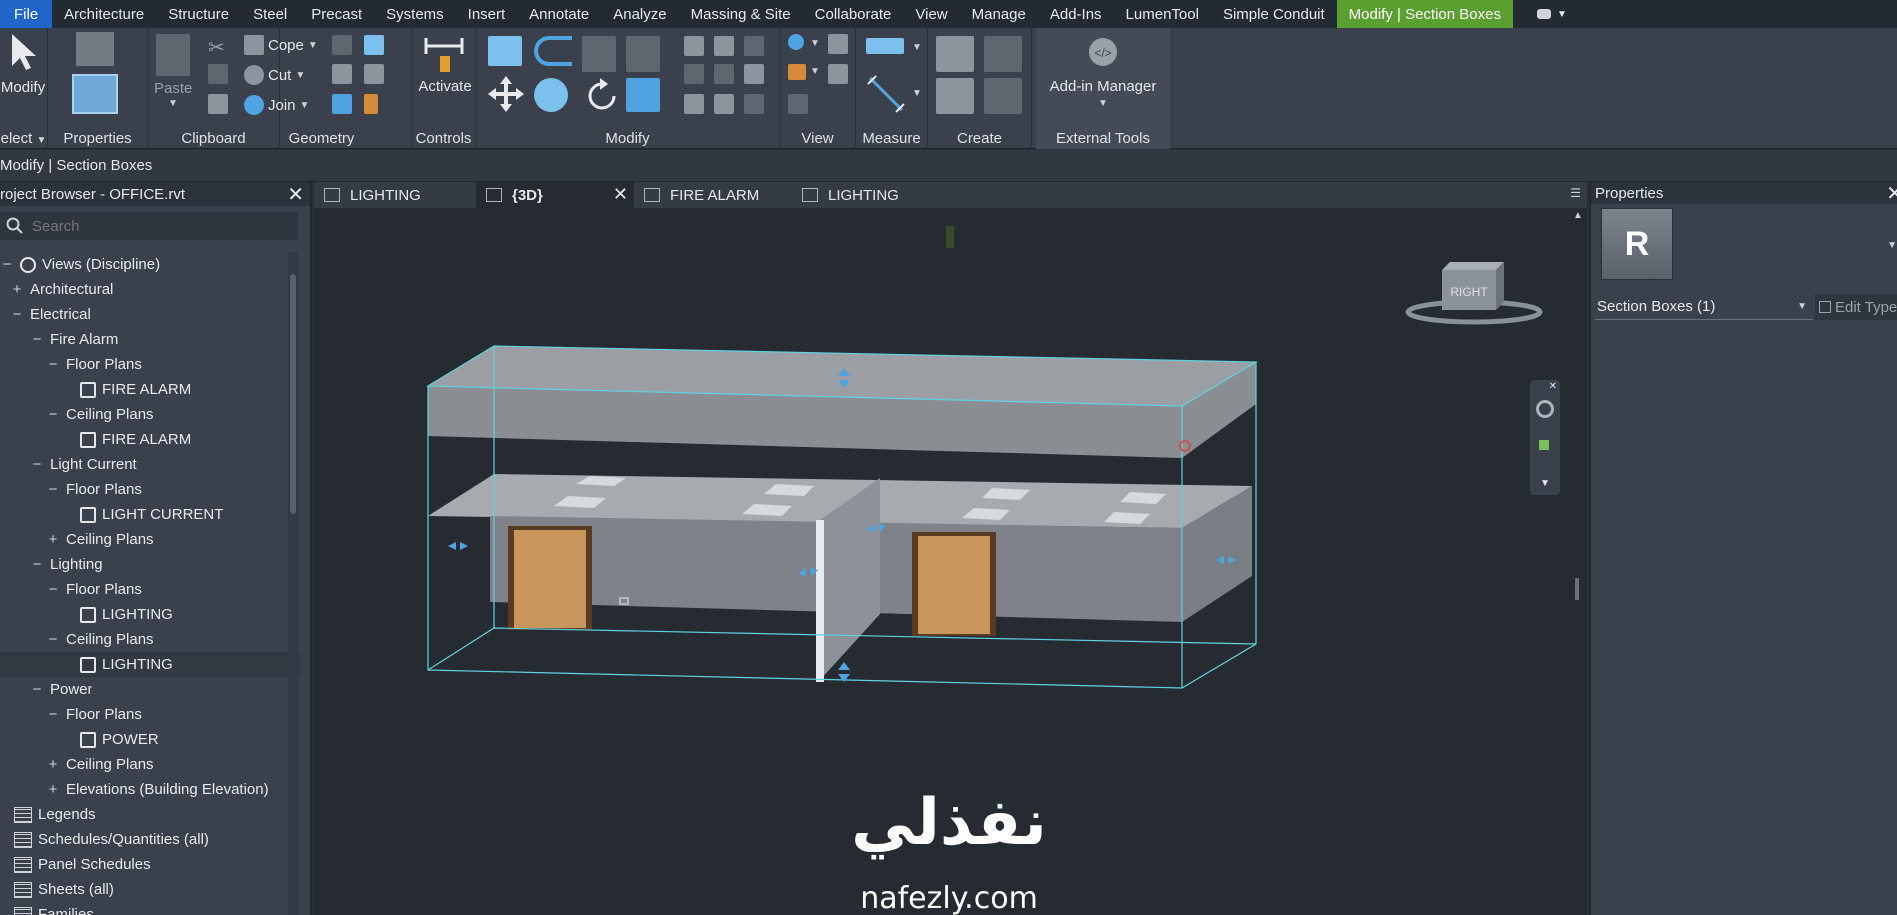 Image resolution: width=1897 pixels, height=915 pixels. Describe the element at coordinates (1162, 14) in the screenshot. I see `menu-item-lumentool: LumenTool` at that location.